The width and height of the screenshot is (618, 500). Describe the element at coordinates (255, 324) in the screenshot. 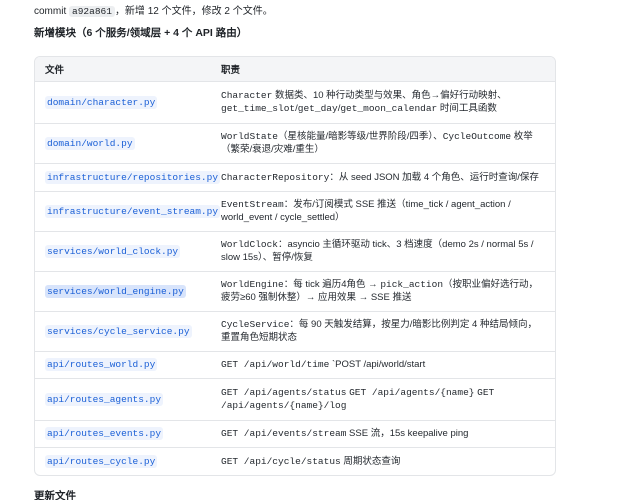

I see `inline-code: CycleService` at that location.